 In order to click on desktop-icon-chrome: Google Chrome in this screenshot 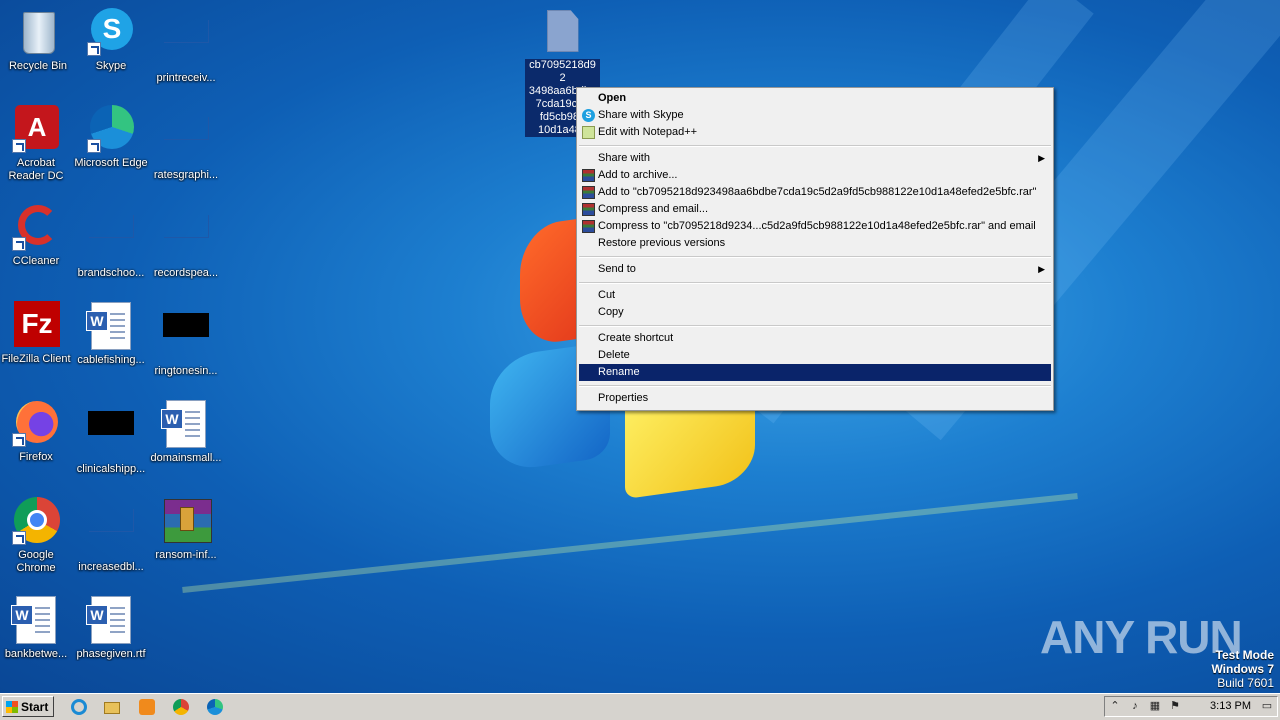, I will do `click(37, 536)`.